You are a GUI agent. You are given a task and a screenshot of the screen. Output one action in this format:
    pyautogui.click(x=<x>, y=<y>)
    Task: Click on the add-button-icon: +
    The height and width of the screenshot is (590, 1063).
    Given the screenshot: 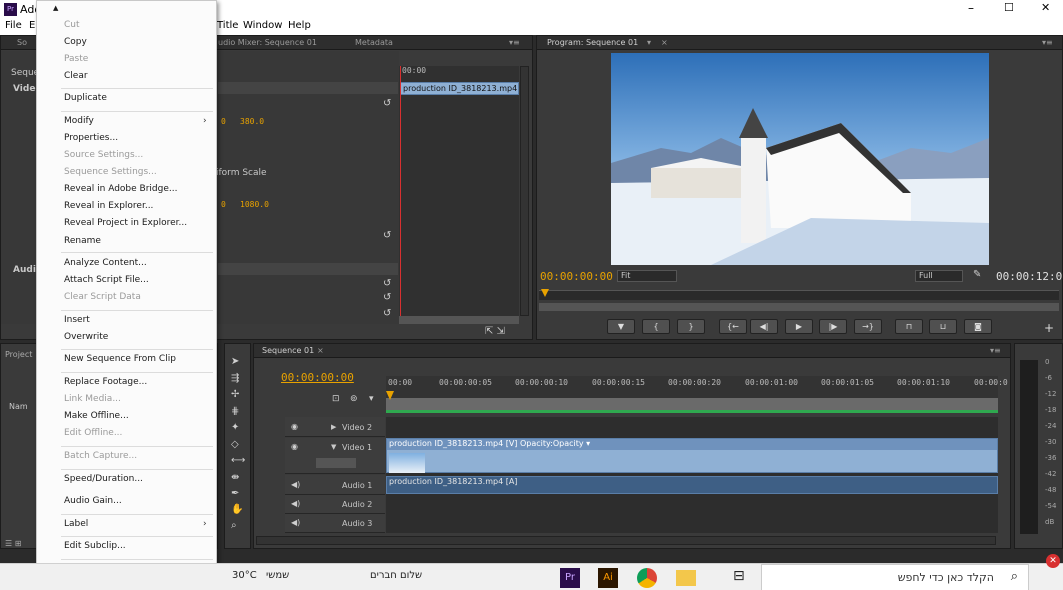 What is the action you would take?
    pyautogui.click(x=1049, y=328)
    